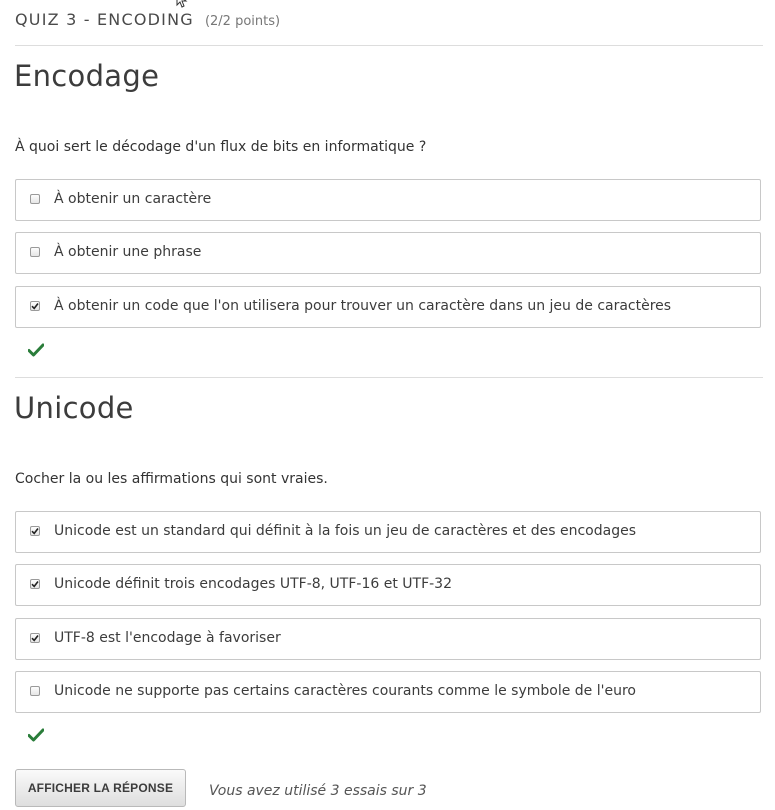 The image size is (775, 810). Describe the element at coordinates (318, 791) in the screenshot. I see `attempts-text: Vous avez utilisé 3 essais sur 3` at that location.